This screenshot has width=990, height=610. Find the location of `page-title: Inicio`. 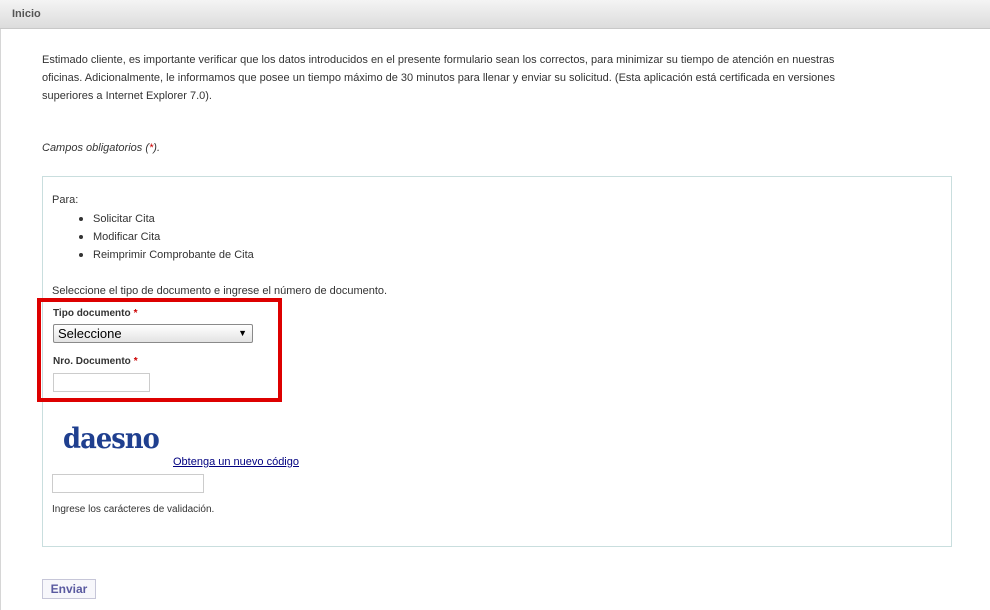

page-title: Inicio is located at coordinates (26, 14).